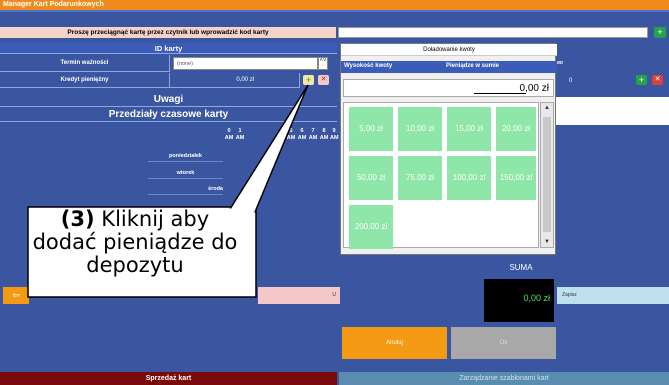  Describe the element at coordinates (323, 80) in the screenshot. I see `remove-money-button: ✕` at that location.